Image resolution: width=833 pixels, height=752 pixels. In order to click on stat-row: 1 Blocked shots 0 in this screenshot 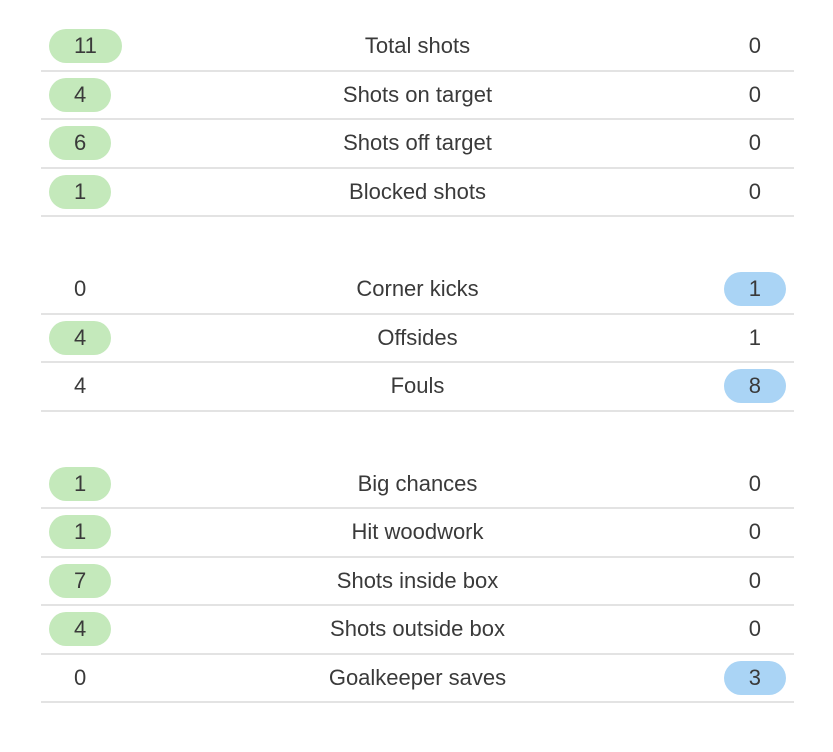, I will do `click(417, 193)`.